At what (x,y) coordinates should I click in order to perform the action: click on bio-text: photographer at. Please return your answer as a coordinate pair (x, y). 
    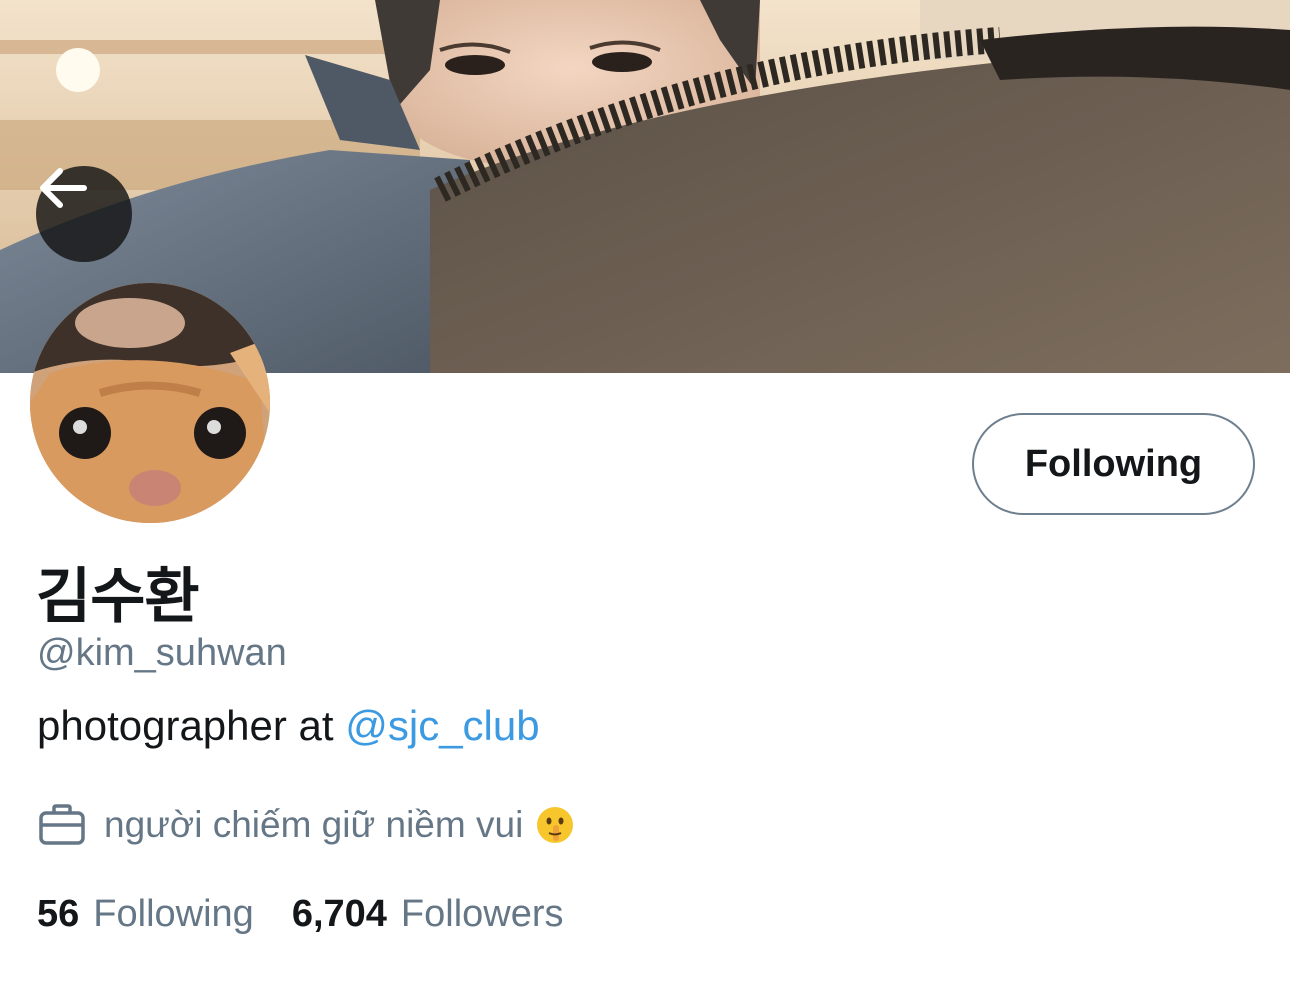
    Looking at the image, I should click on (191, 725).